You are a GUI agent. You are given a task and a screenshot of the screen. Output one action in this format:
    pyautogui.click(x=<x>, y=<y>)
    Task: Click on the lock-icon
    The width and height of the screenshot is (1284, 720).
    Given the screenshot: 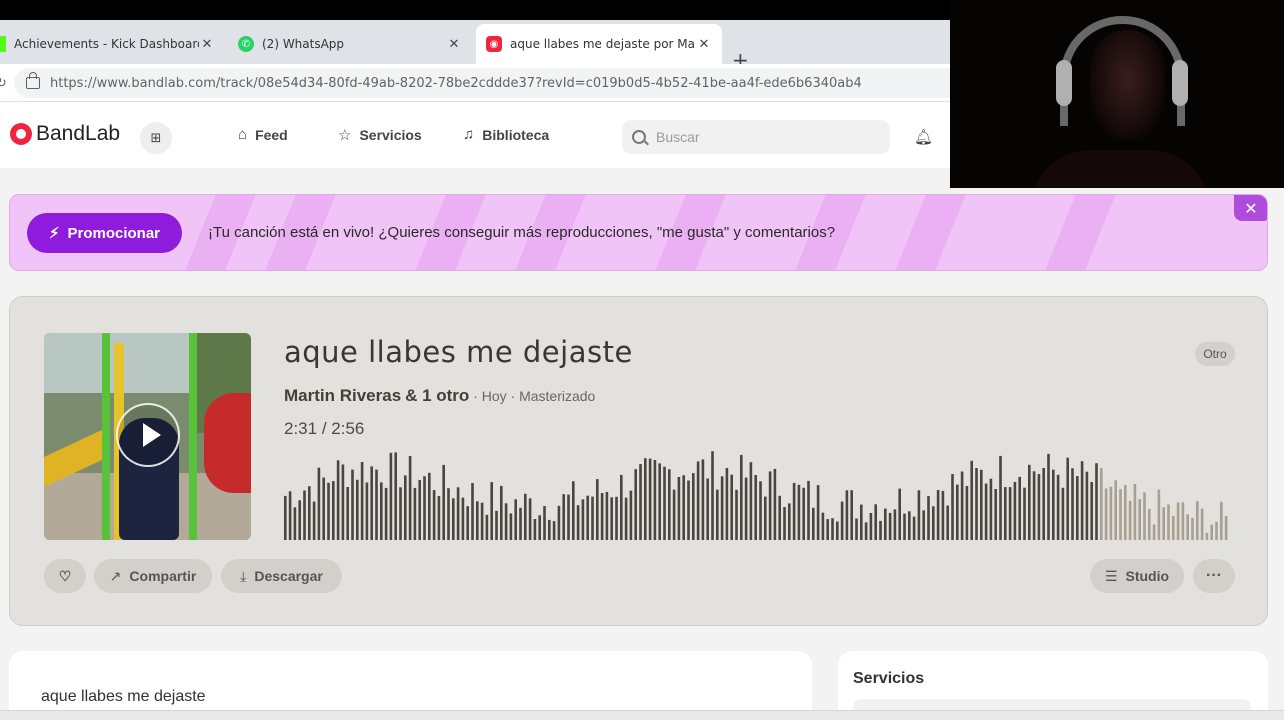 What is the action you would take?
    pyautogui.click(x=33, y=80)
    